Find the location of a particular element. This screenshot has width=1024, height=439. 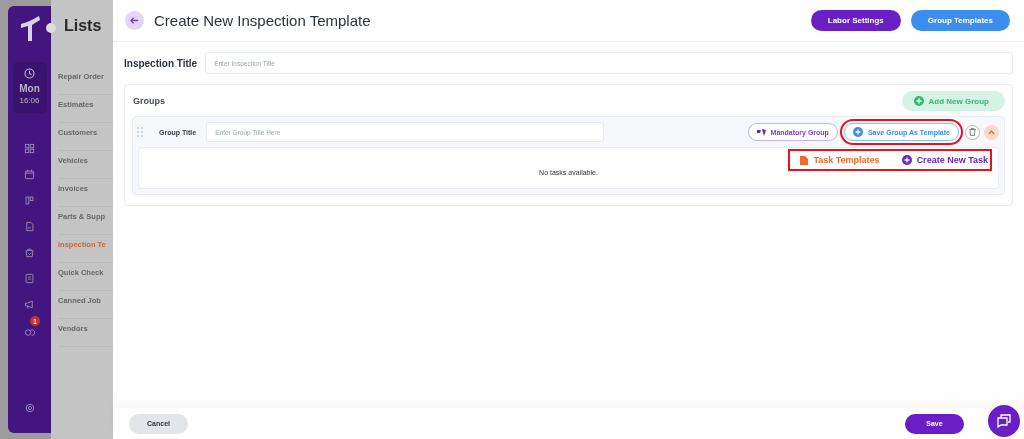

field-label: Inspection Title is located at coordinates (161, 63).